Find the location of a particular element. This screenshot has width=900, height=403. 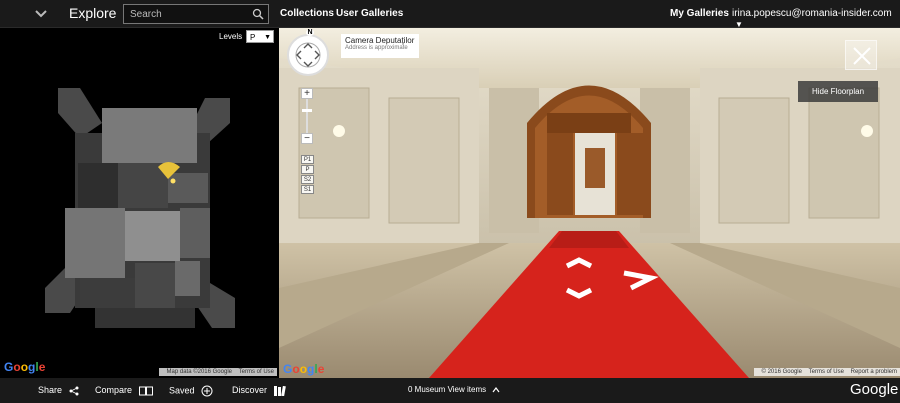

dropdown-arrow-icon: ▼ is located at coordinates (267, 37).